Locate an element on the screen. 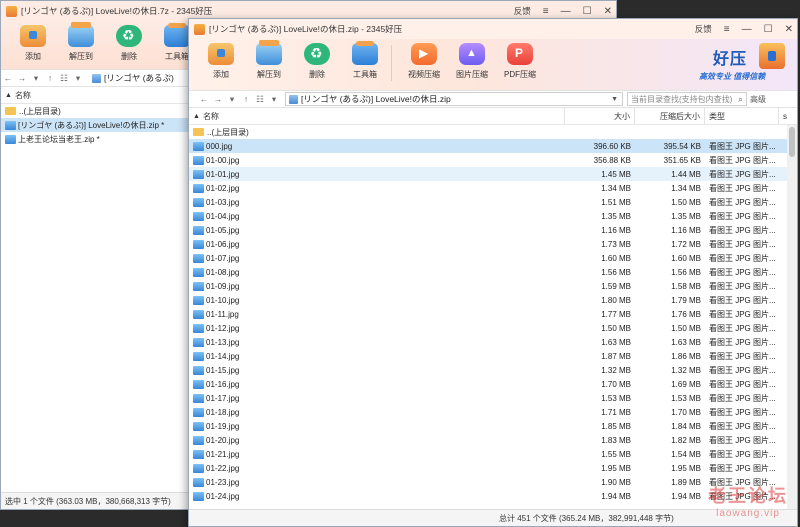  file-compressed-size: 1.60 MB is located at coordinates (686, 258).